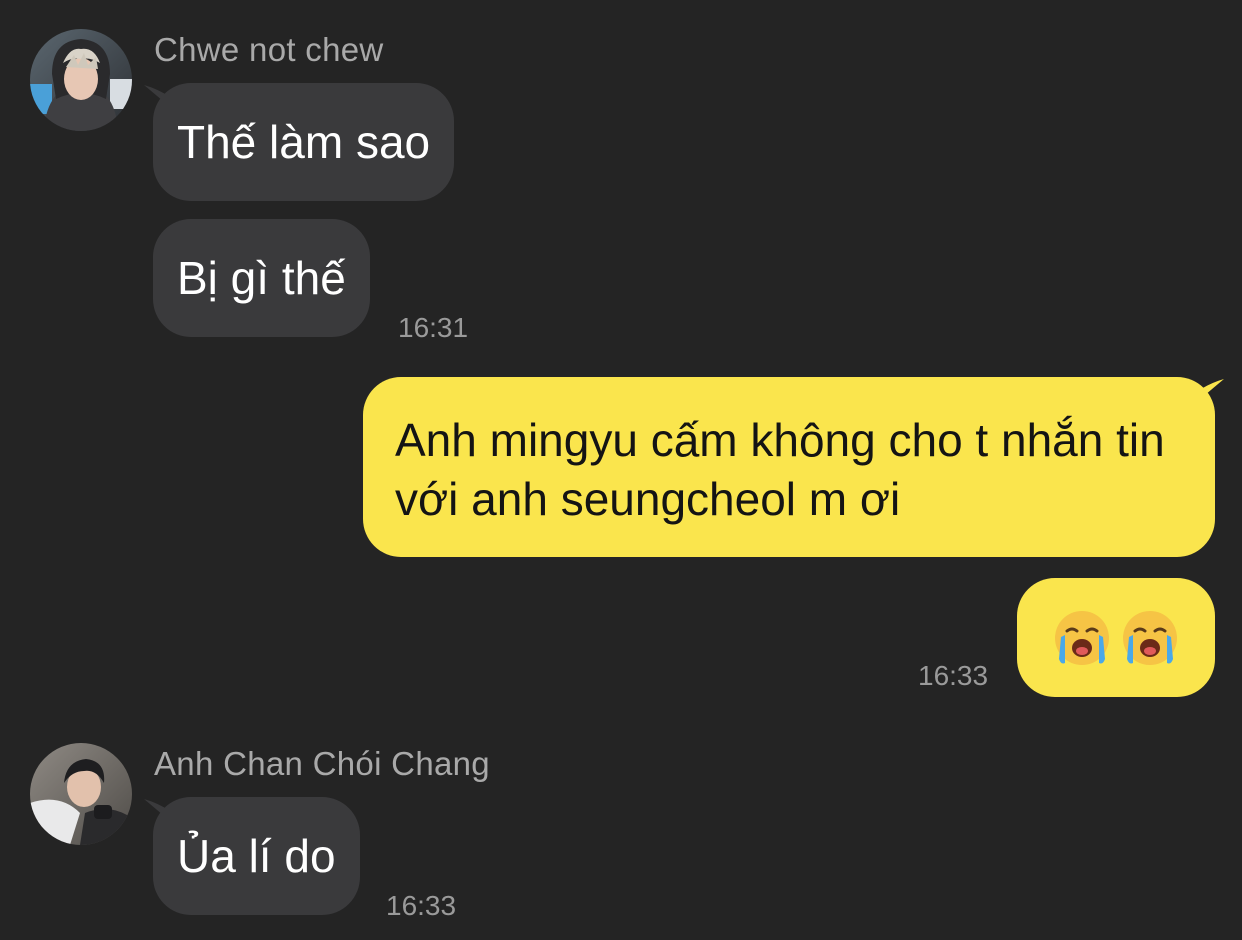 This screenshot has width=1242, height=940. I want to click on incoming-message-bubble: Bị gì thế, so click(261, 278).